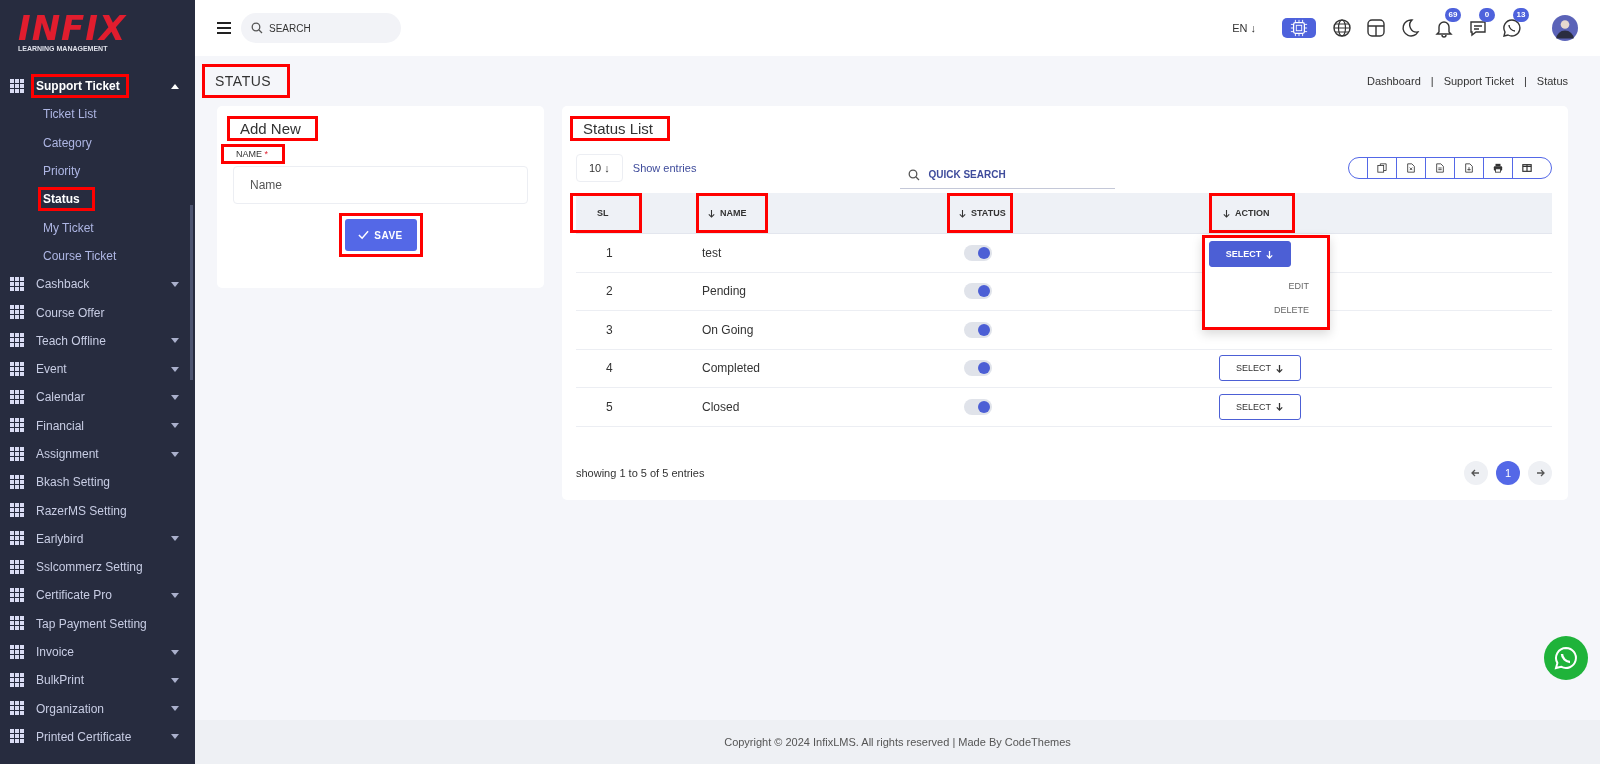 Image resolution: width=1600 pixels, height=764 pixels. Describe the element at coordinates (101, 652) in the screenshot. I see `sidebar-item: Invoice` at that location.